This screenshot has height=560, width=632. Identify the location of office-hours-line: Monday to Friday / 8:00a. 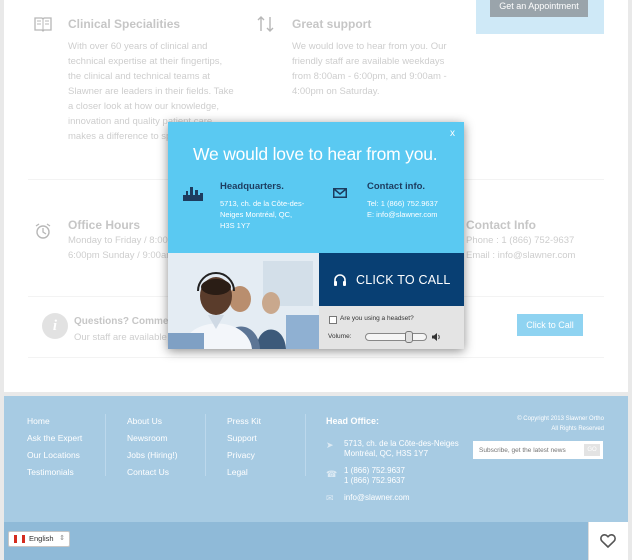
(121, 240).